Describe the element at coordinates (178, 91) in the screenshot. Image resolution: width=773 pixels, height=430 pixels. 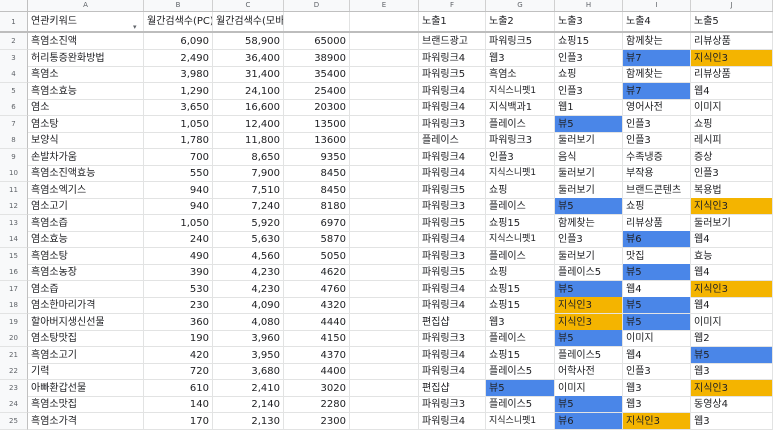
I see `cell-b: 1,290` at that location.